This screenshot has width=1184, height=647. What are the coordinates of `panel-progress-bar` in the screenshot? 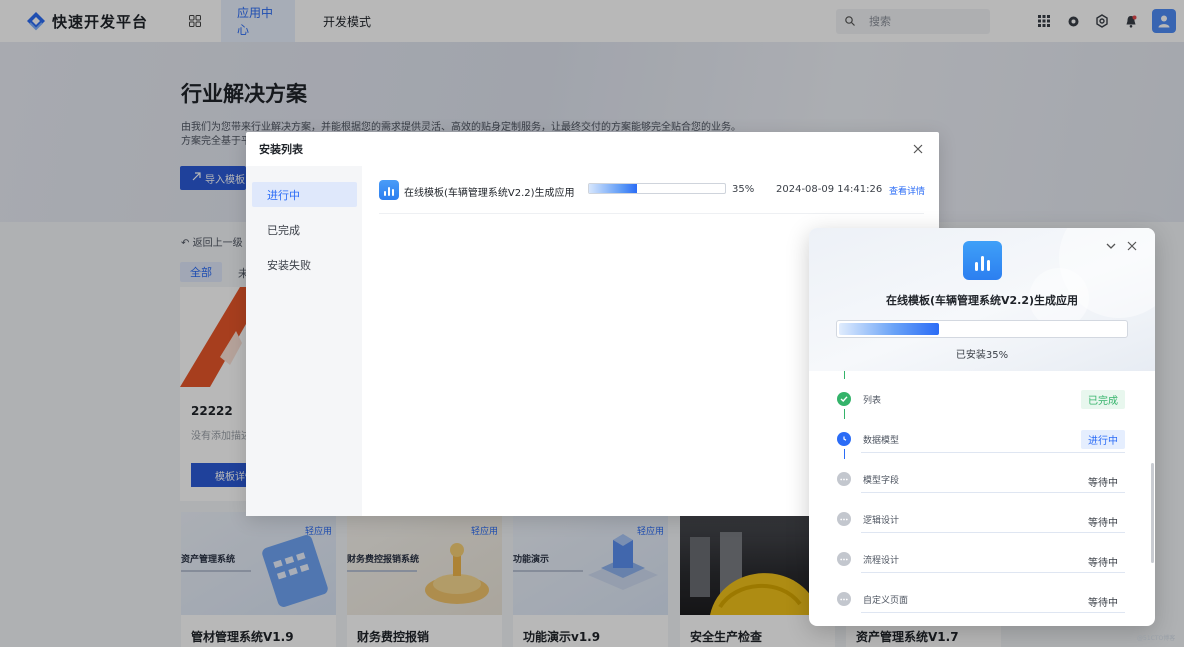 It's located at (982, 329).